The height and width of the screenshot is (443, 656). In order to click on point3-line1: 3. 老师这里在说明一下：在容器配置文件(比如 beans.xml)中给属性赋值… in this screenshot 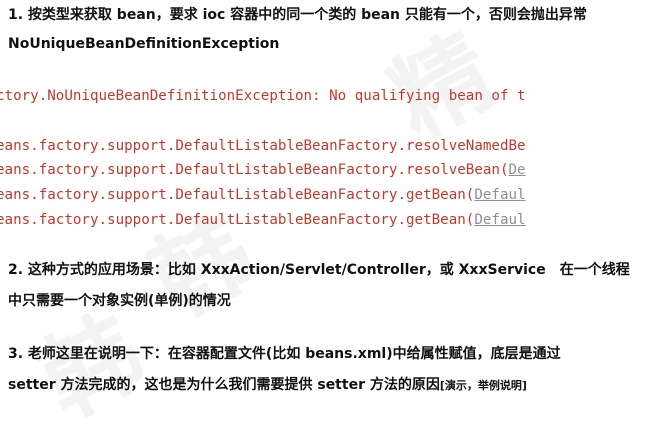, I will do `click(284, 354)`.